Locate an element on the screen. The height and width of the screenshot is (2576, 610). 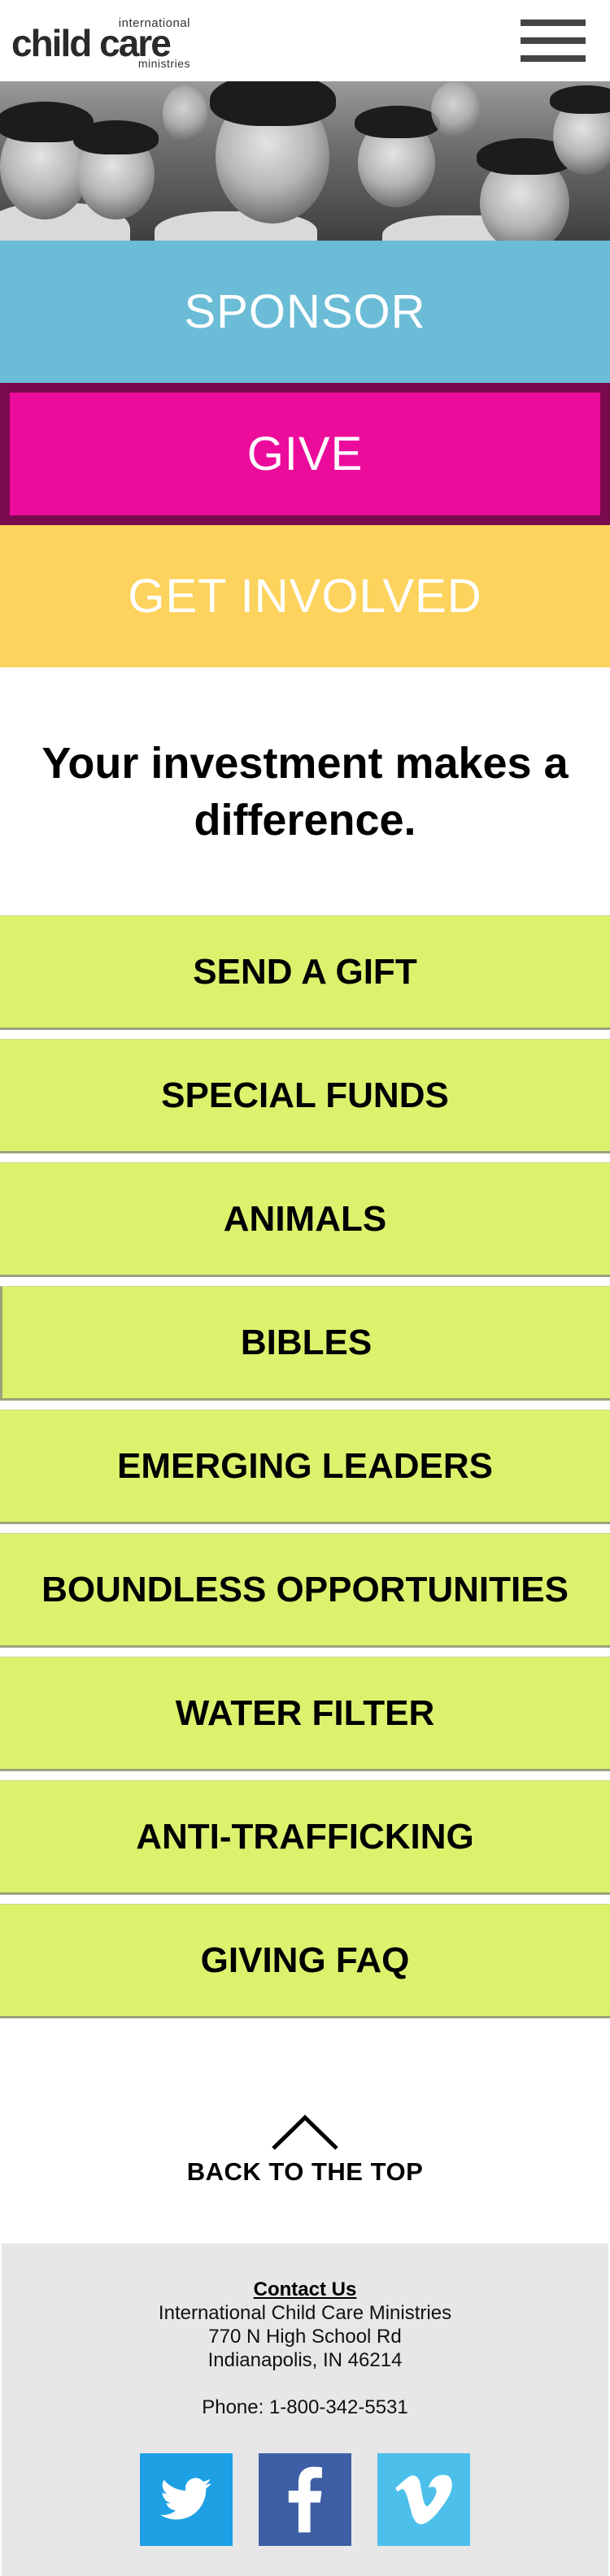
anti-trafficking-button: ANTI-TRAFFICKING is located at coordinates (305, 1837).